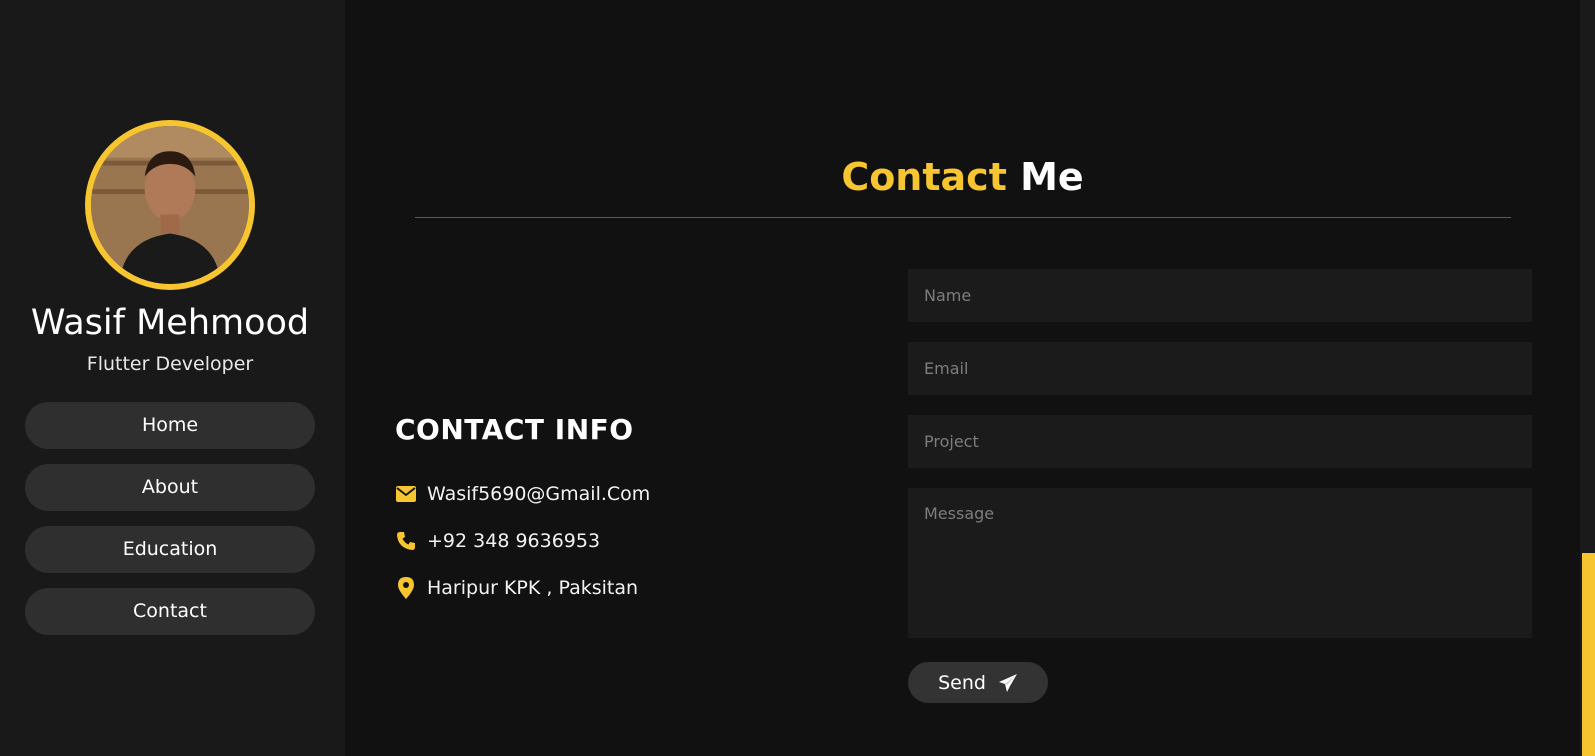 This screenshot has width=1595, height=756. Describe the element at coordinates (963, 217) in the screenshot. I see `title-divider` at that location.